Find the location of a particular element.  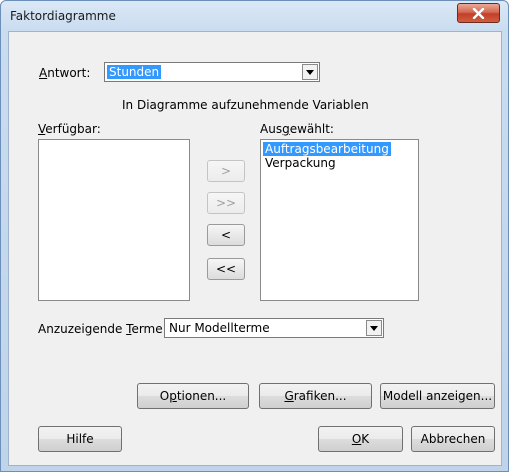

available-label: Verfügbar: is located at coordinates (69, 129).